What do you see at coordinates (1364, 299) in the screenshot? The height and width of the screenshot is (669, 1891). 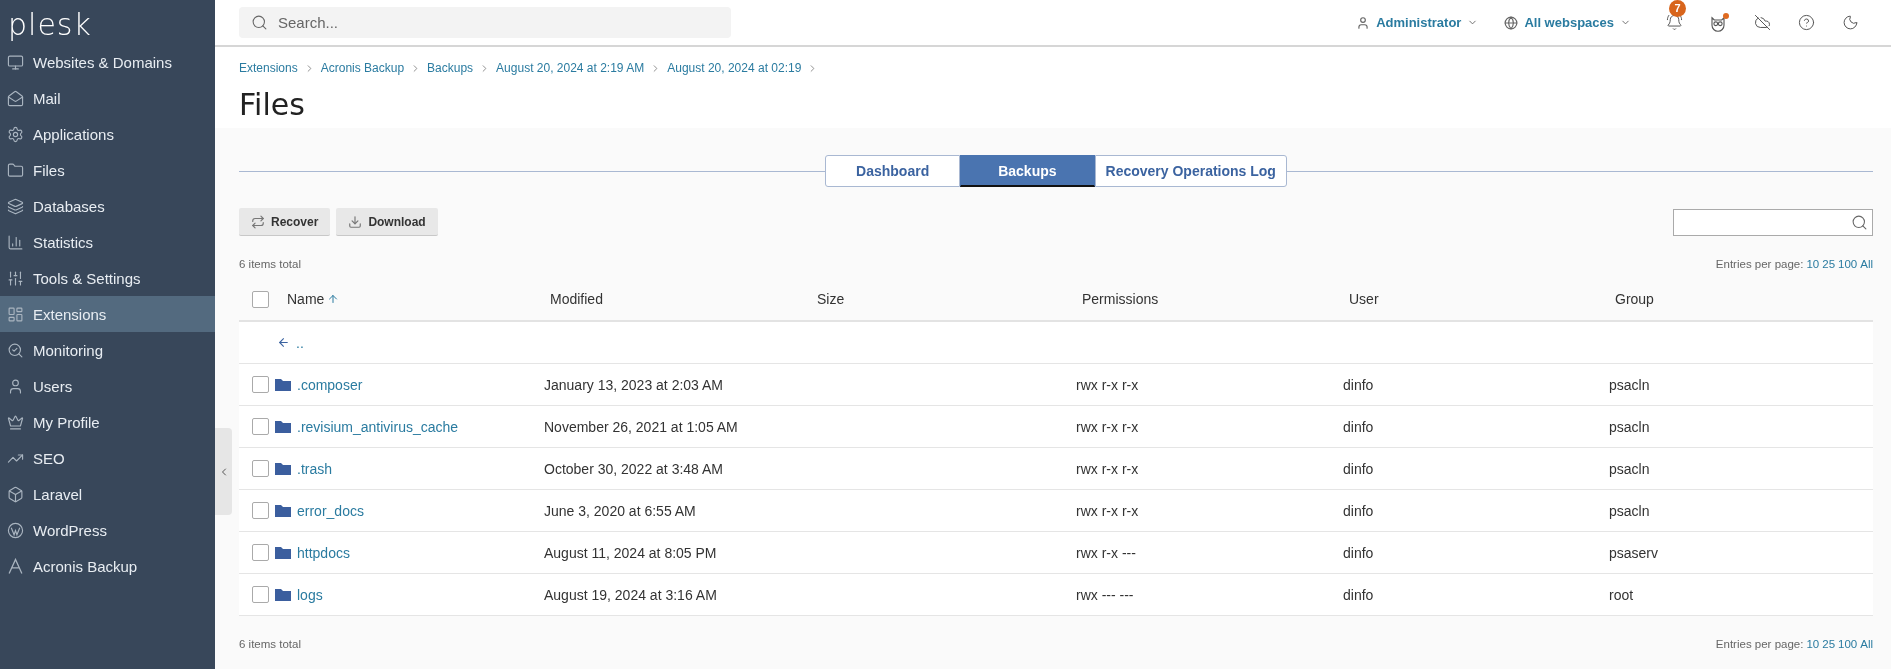 I see `column-header: User` at bounding box center [1364, 299].